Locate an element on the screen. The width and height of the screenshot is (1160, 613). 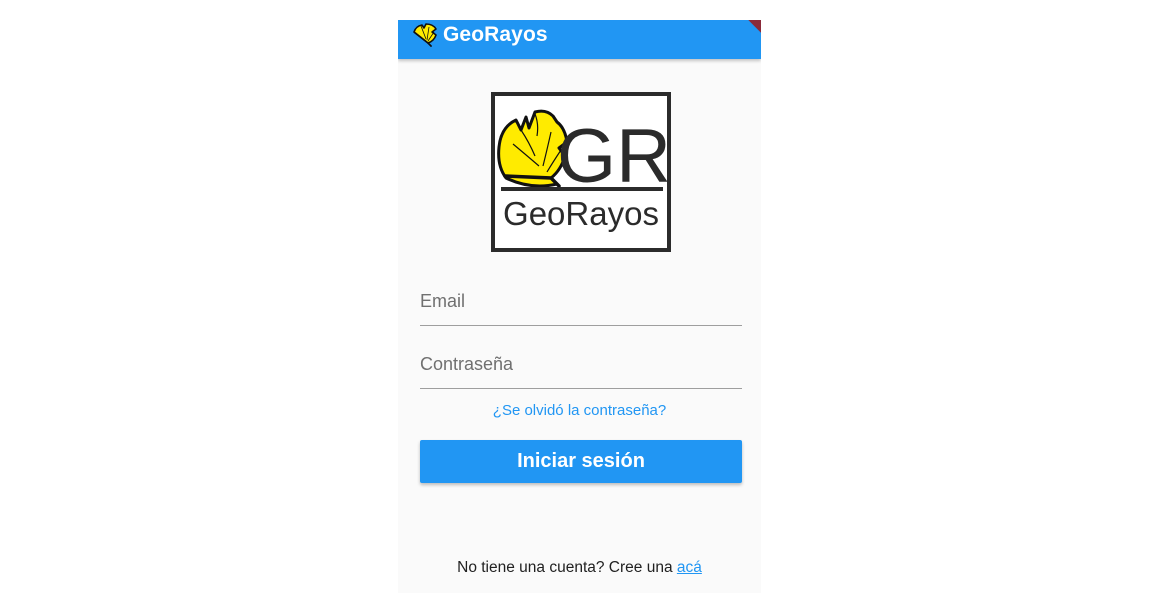
georayos-logo: GR GeoRayos is located at coordinates (581, 172).